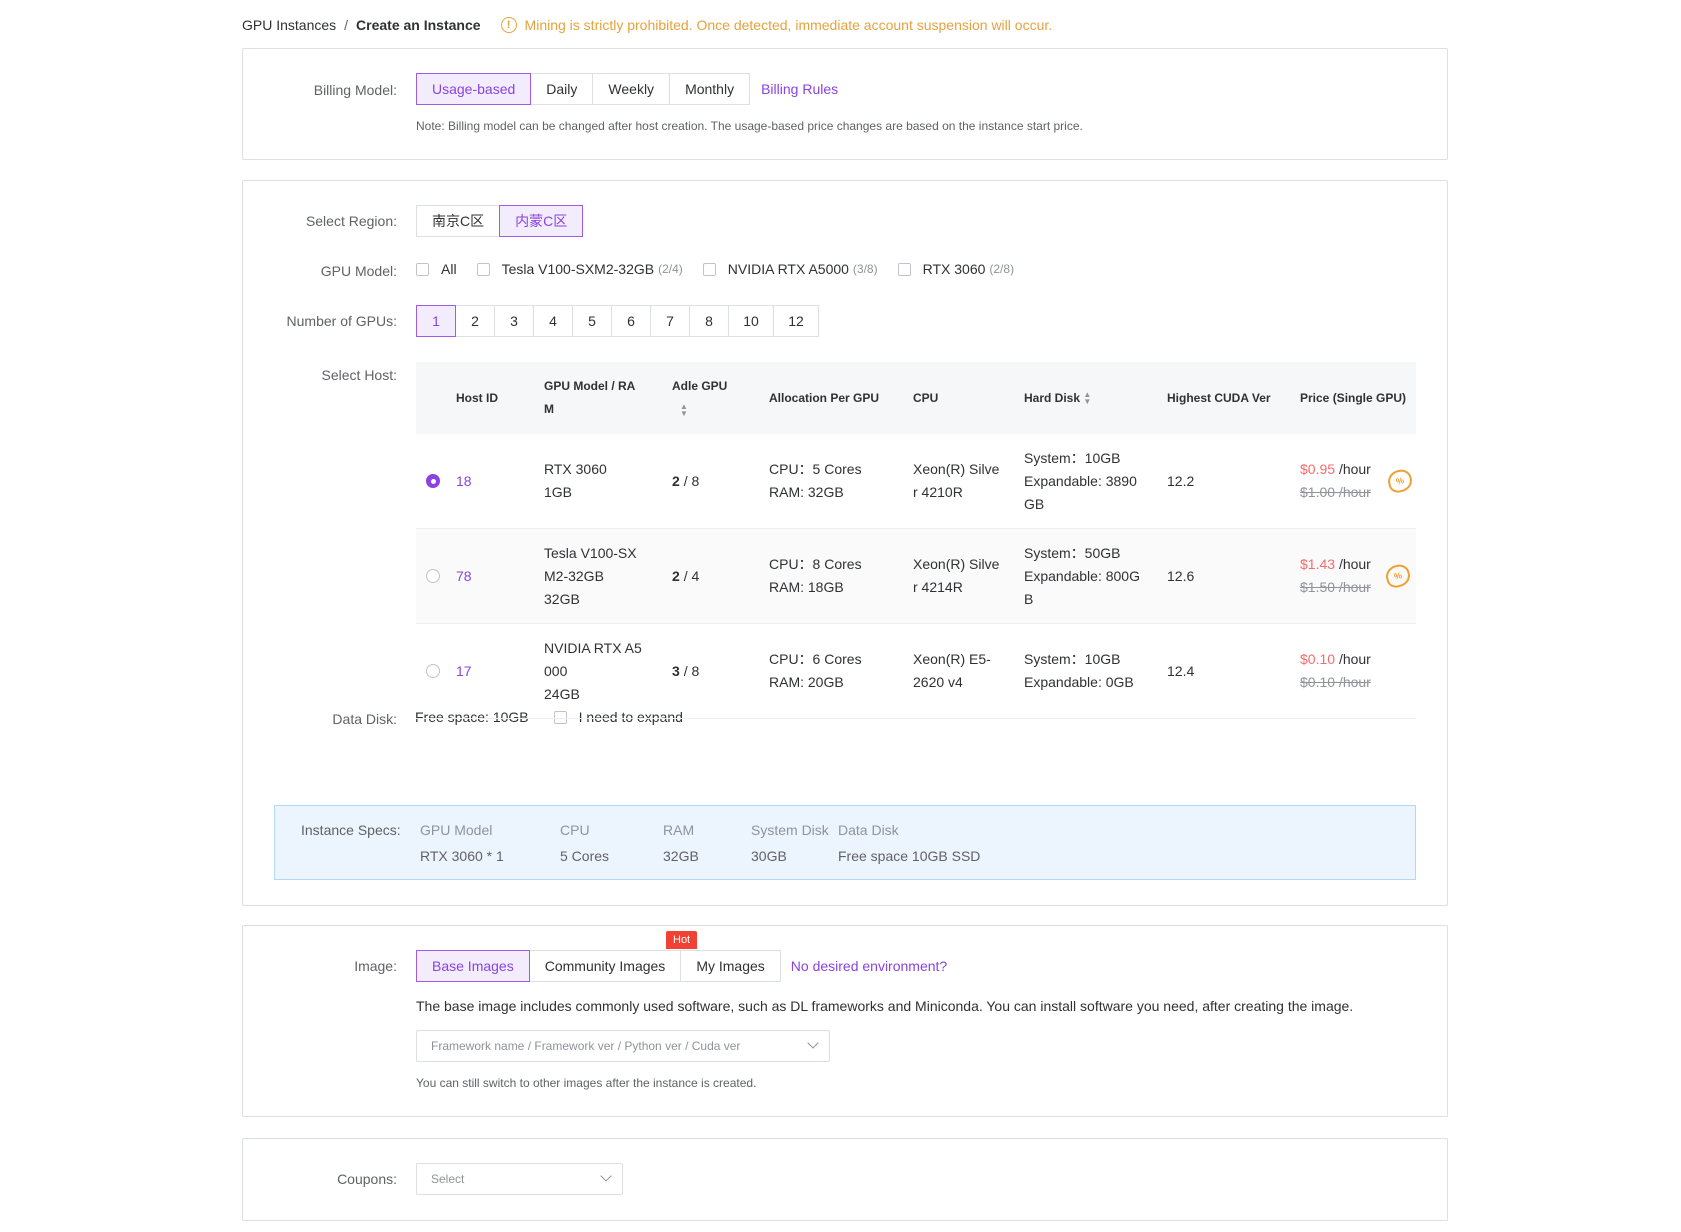 Image resolution: width=1681 pixels, height=1232 pixels. What do you see at coordinates (709, 321) in the screenshot?
I see `num-gpus-8-button: 8` at bounding box center [709, 321].